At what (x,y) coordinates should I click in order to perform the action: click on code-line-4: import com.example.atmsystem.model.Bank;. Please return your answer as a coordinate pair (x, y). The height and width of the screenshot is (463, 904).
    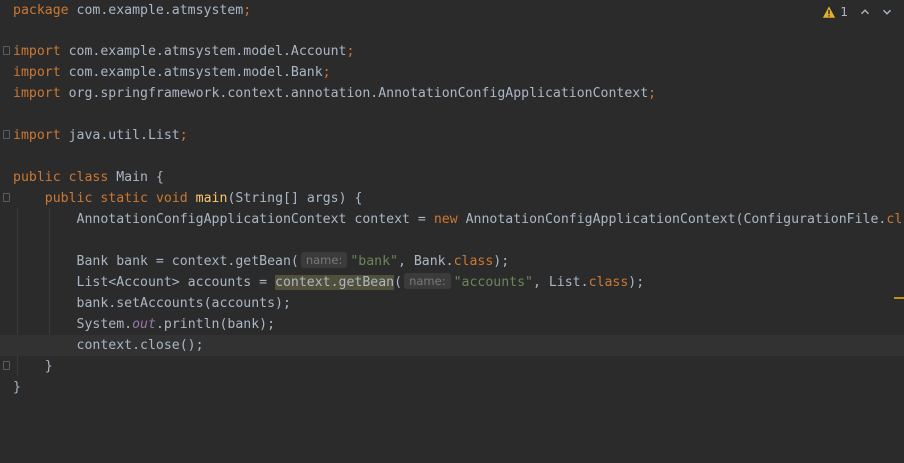
    Looking at the image, I should click on (452, 72).